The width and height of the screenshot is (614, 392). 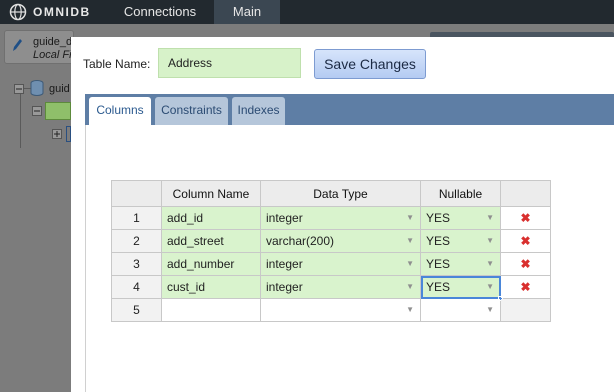 What do you see at coordinates (340, 241) in the screenshot?
I see `data-type-cell: varchar(200) ▼` at bounding box center [340, 241].